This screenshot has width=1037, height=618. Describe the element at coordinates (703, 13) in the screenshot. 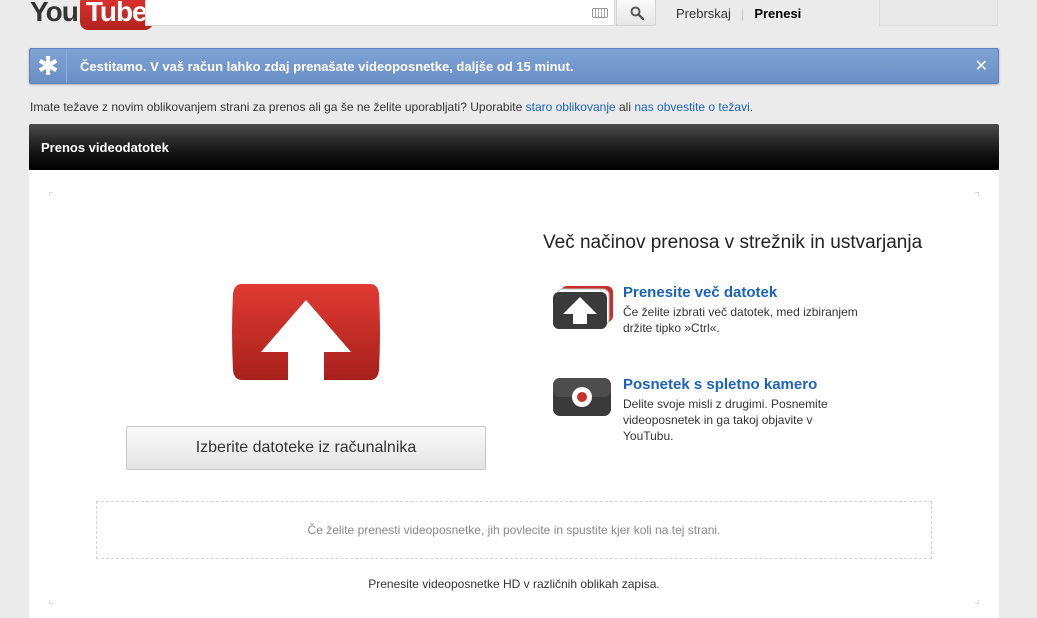

I see `nav-browse-link: Prebrskaj` at that location.